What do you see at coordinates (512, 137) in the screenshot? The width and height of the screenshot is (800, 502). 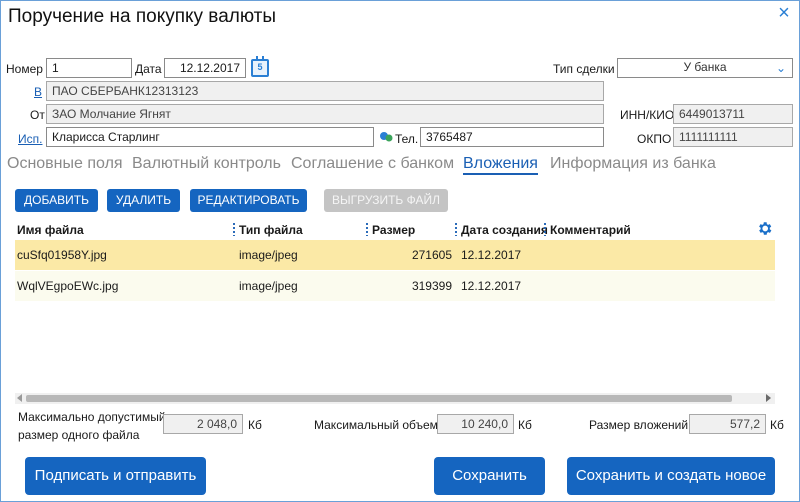 I see `phone-input: 3765487` at bounding box center [512, 137].